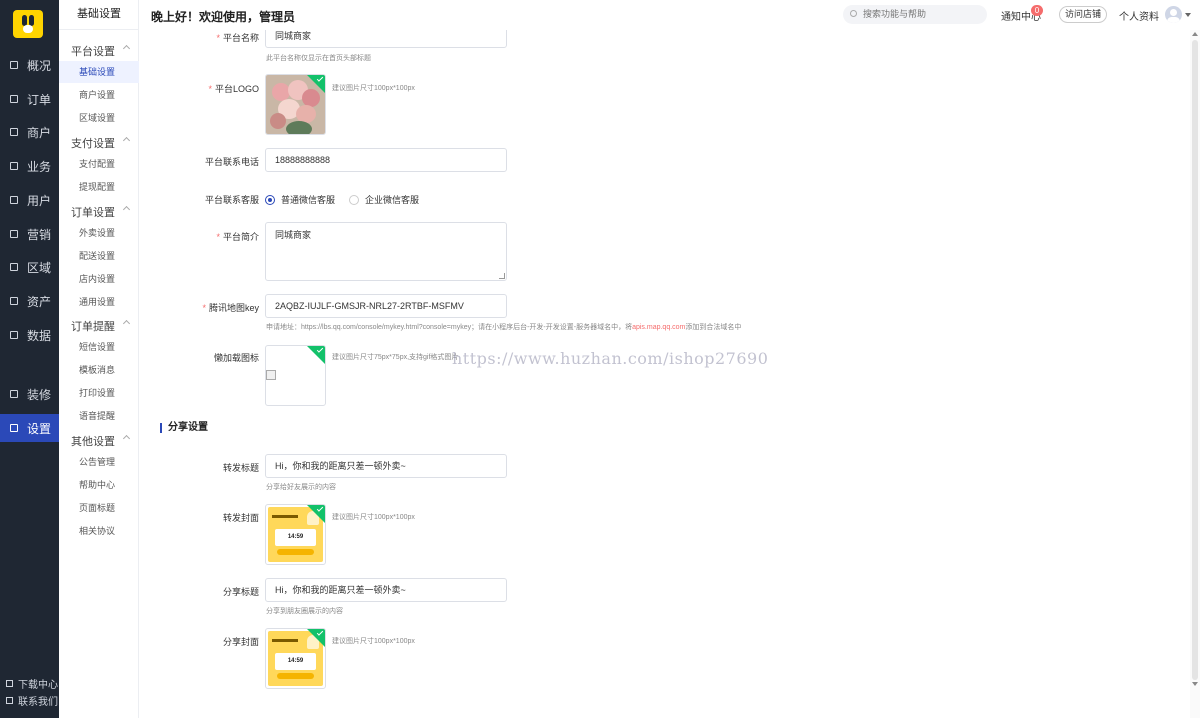 The width and height of the screenshot is (1200, 718). I want to click on download-center-link: 下载中心, so click(32, 683).